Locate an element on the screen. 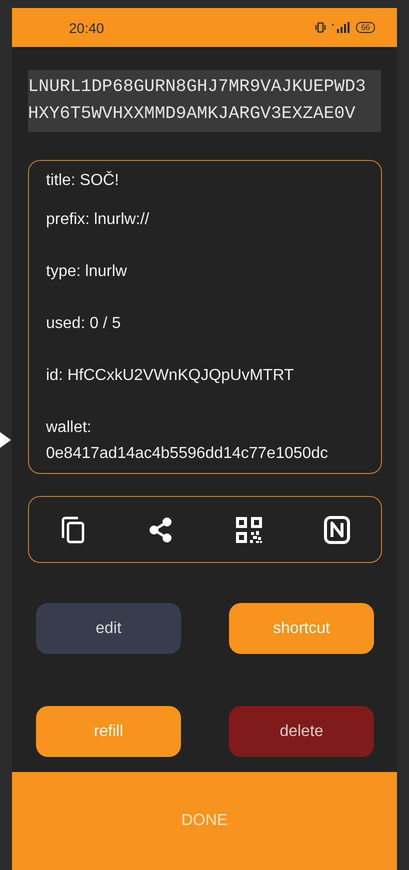 The height and width of the screenshot is (870, 409). action-button: refill is located at coordinates (108, 731).